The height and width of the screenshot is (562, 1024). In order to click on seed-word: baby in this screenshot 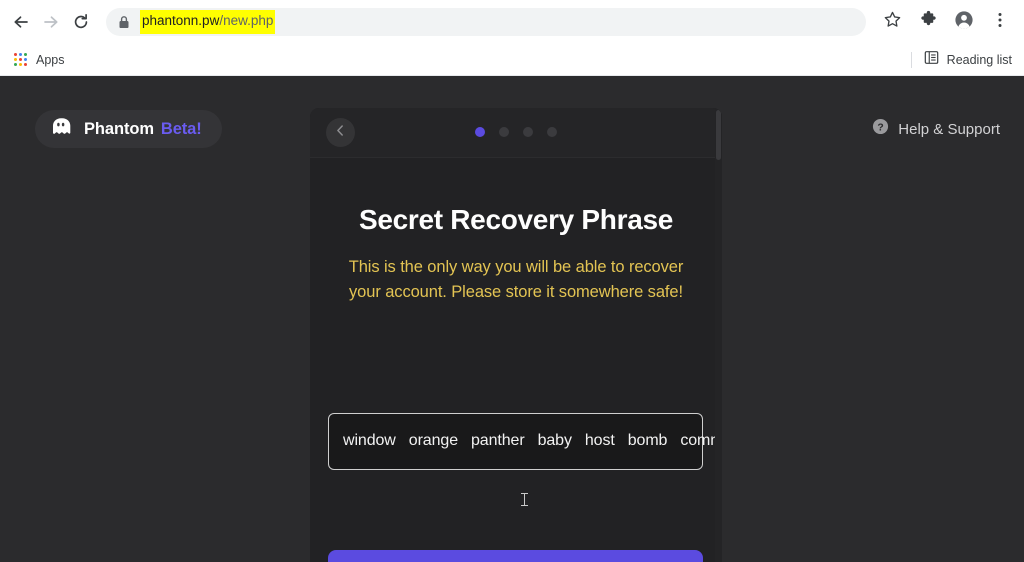, I will do `click(554, 440)`.